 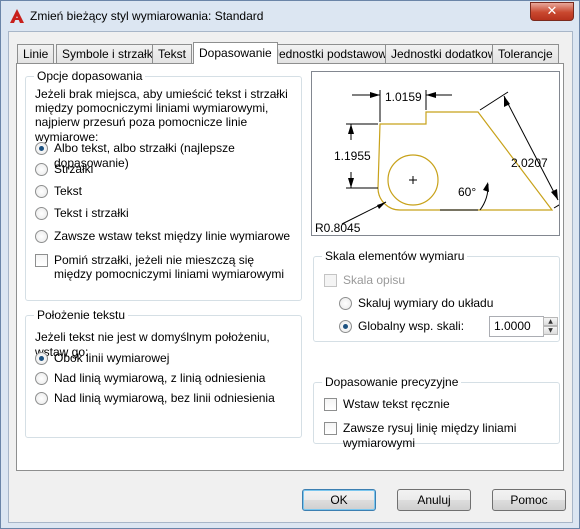 What do you see at coordinates (41, 191) in the screenshot?
I see `radio-text` at bounding box center [41, 191].